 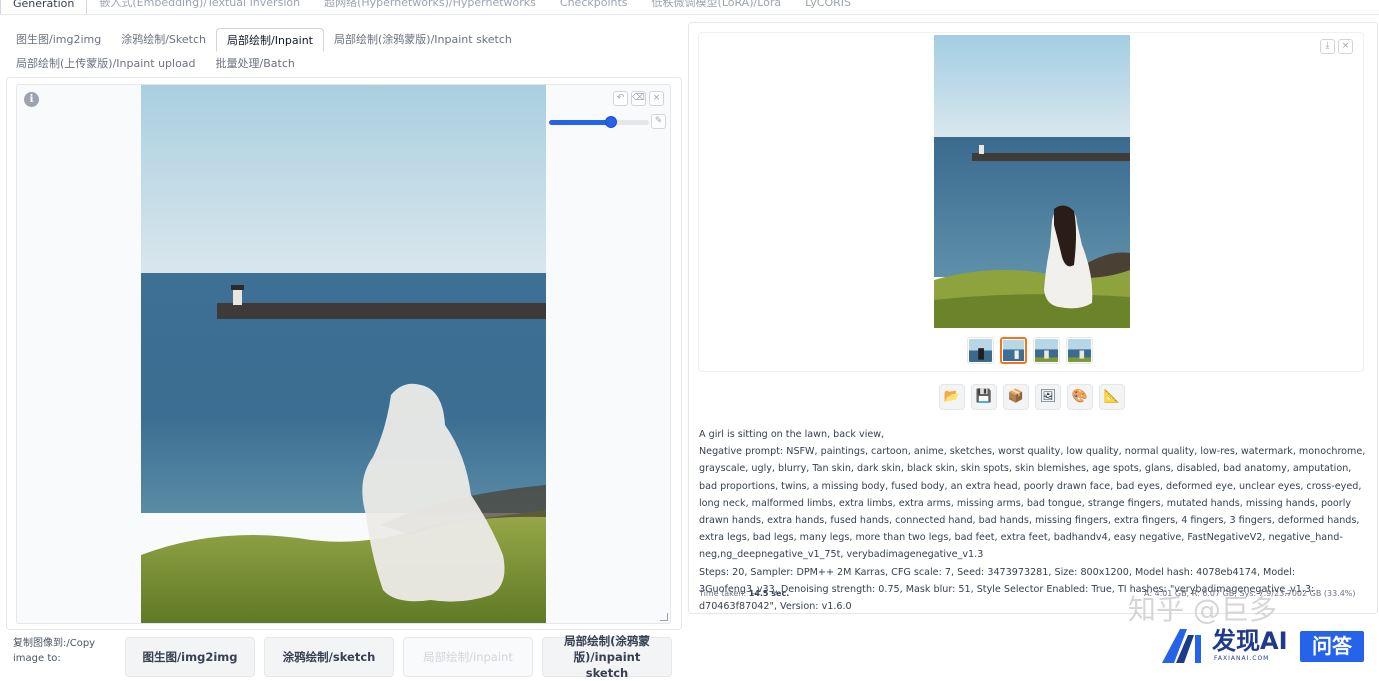 What do you see at coordinates (468, 657) in the screenshot?
I see `copy-to-inpaint-button: 局部绘制/inpaint` at bounding box center [468, 657].